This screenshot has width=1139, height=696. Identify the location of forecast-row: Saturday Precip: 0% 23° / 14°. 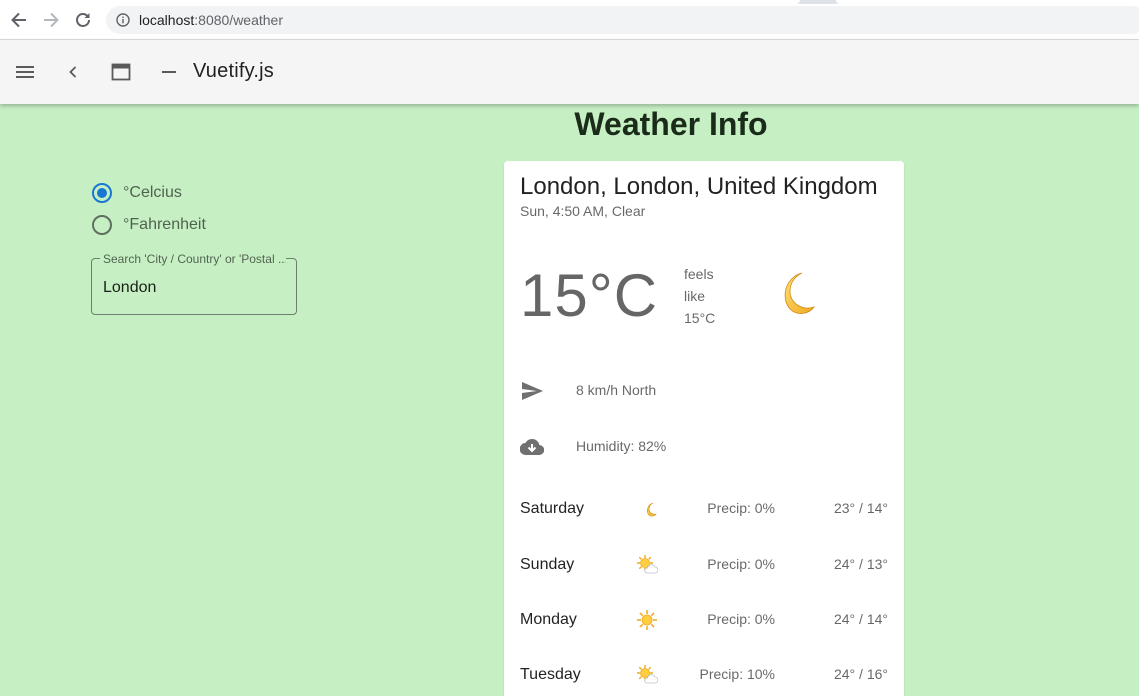
(704, 509).